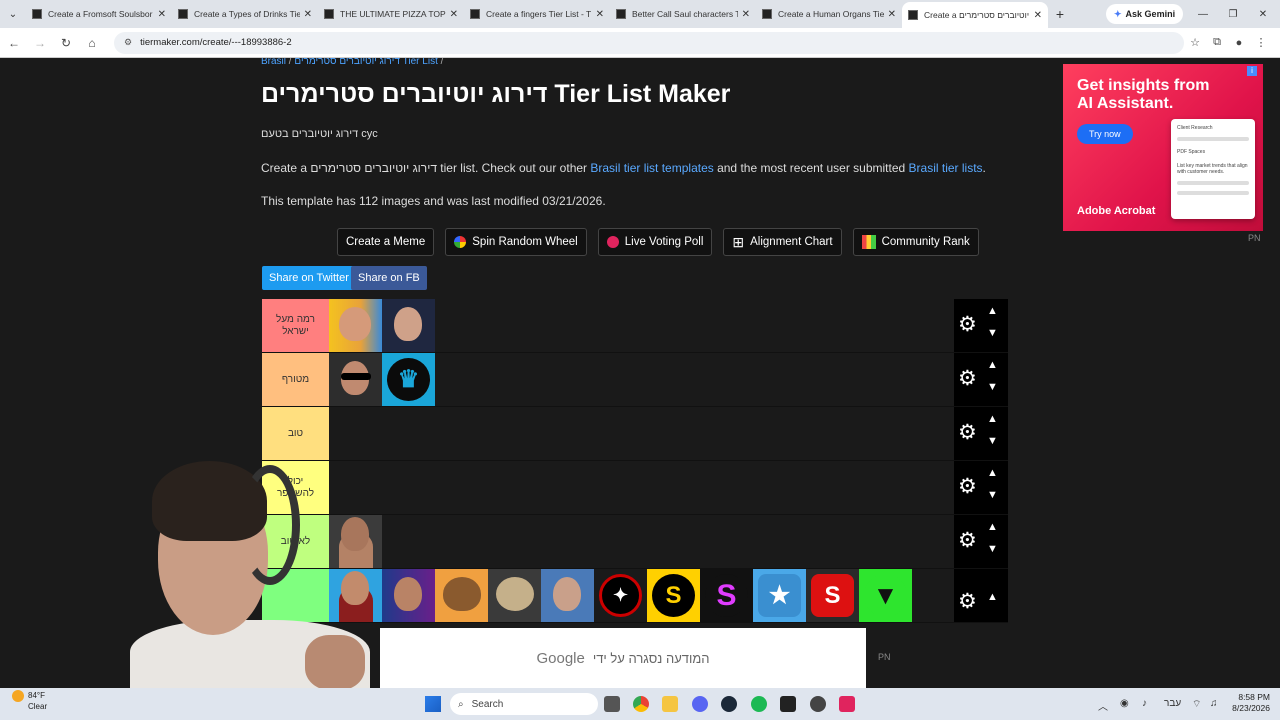 The width and height of the screenshot is (1280, 720). I want to click on wifi-icon: ⌔, so click(1196, 704).